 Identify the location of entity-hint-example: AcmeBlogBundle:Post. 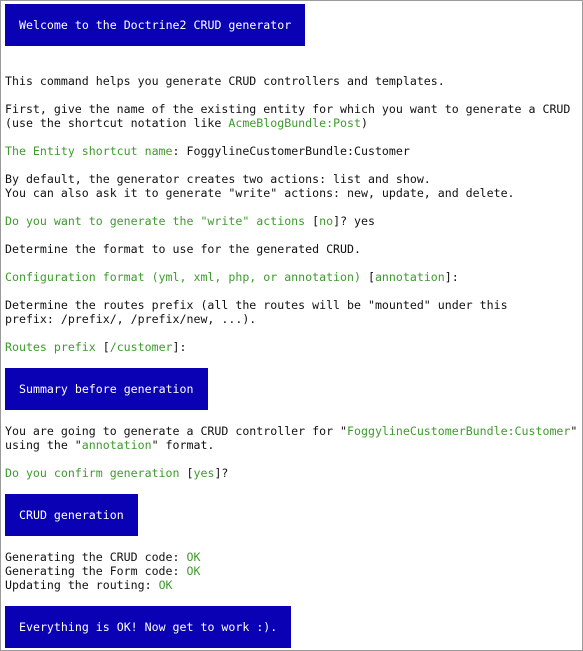
(294, 123).